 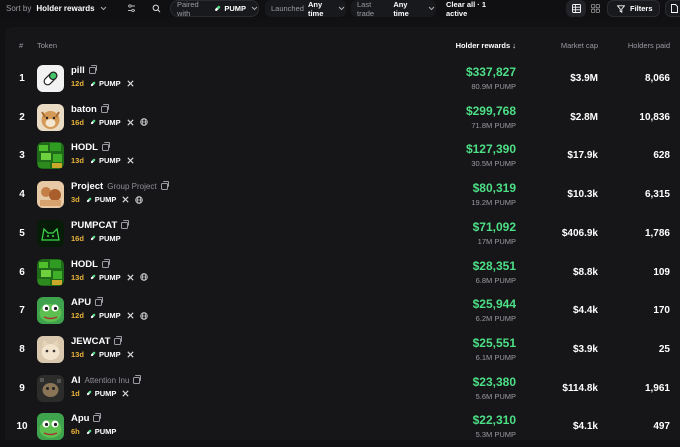 What do you see at coordinates (366, 9) in the screenshot?
I see `lasttrade-prefix: Last trade` at bounding box center [366, 9].